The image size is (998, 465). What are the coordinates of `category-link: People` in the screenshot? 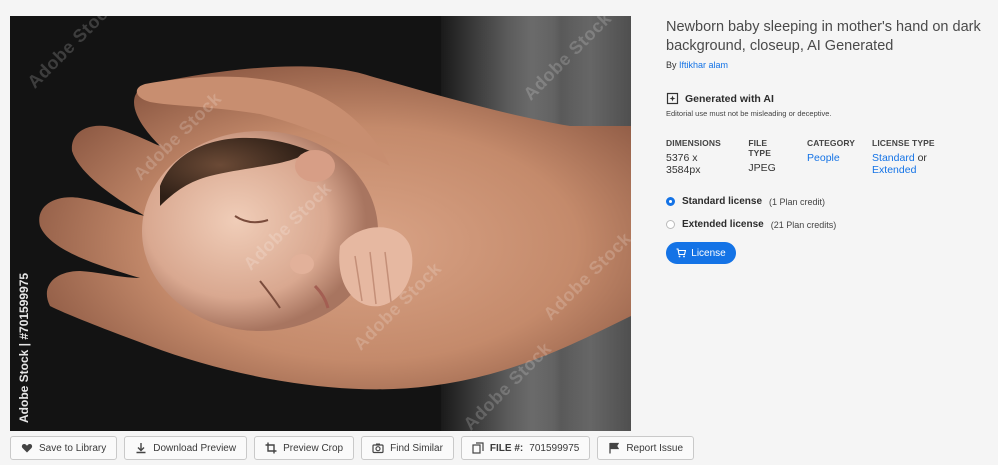 It's located at (823, 158).